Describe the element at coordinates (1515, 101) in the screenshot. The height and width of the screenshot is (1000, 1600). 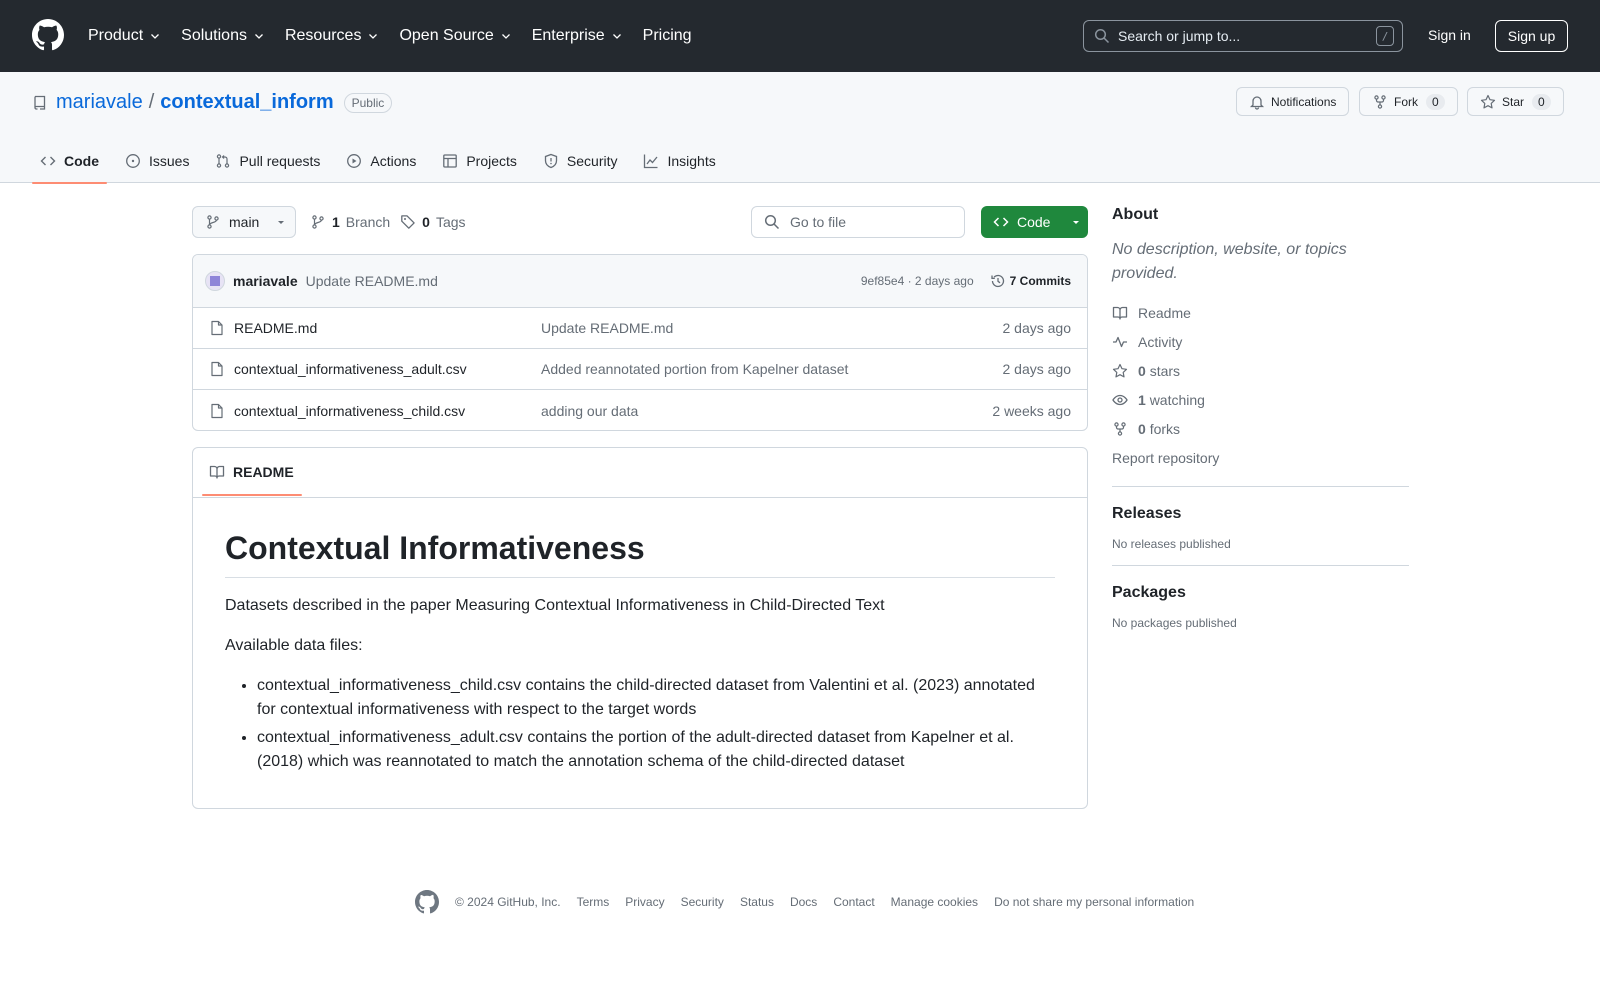
I see `star-button: Star 0` at that location.